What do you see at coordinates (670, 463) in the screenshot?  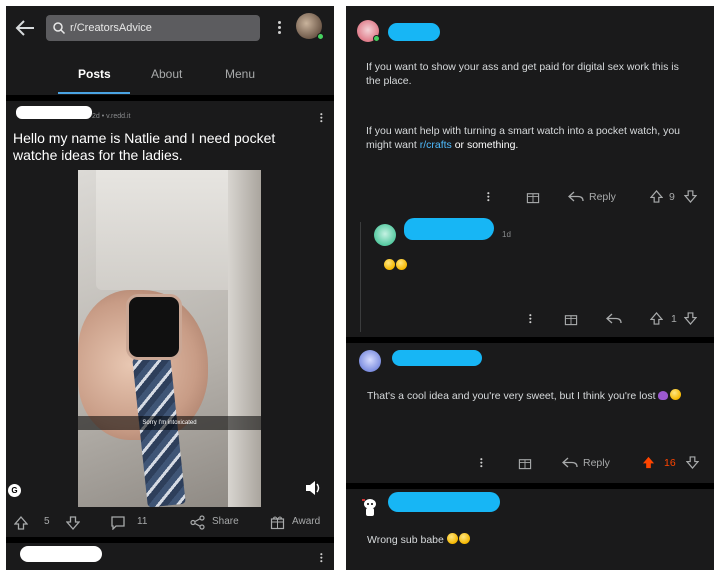 I see `vote-count: 16` at bounding box center [670, 463].